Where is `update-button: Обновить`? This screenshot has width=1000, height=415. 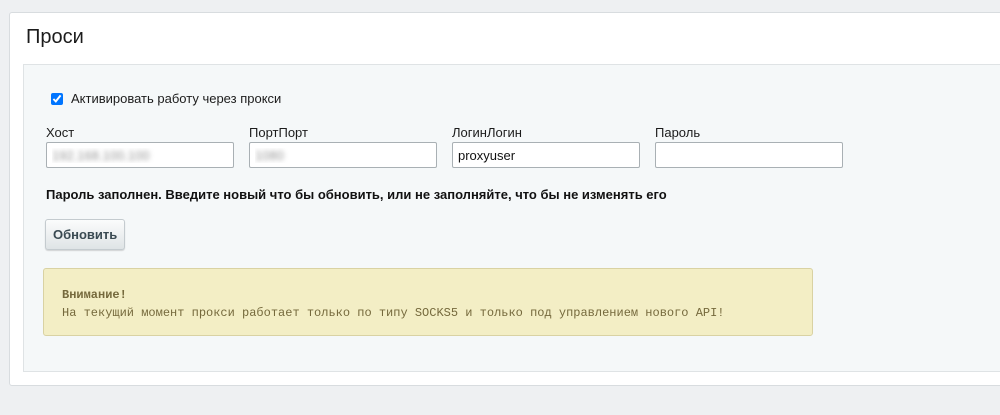 update-button: Обновить is located at coordinates (85, 234).